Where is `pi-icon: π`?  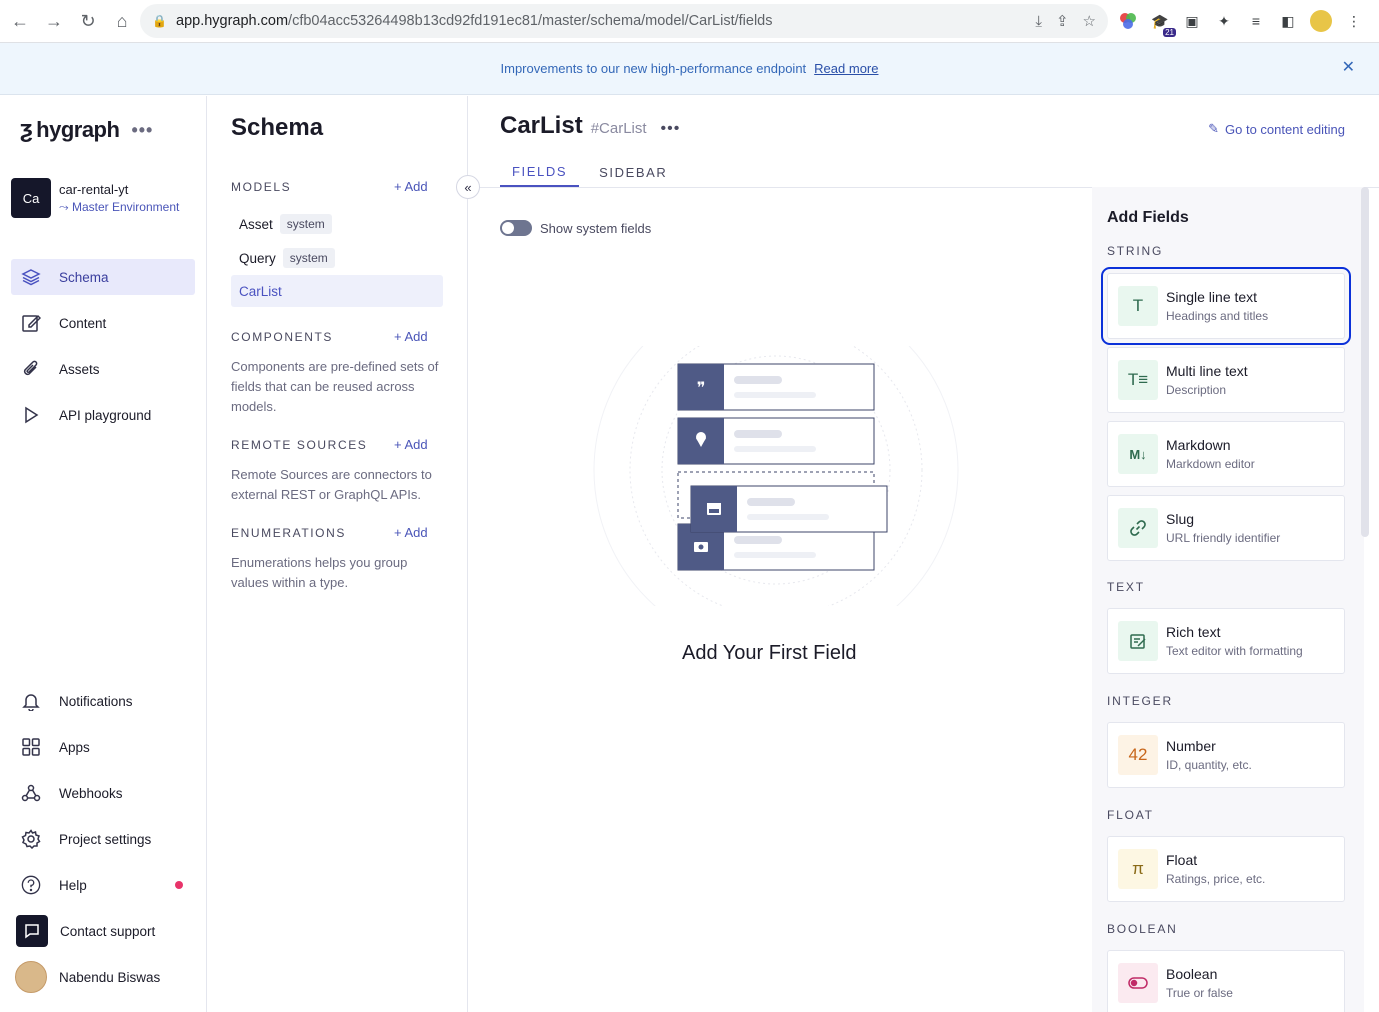
pi-icon: π is located at coordinates (1138, 869).